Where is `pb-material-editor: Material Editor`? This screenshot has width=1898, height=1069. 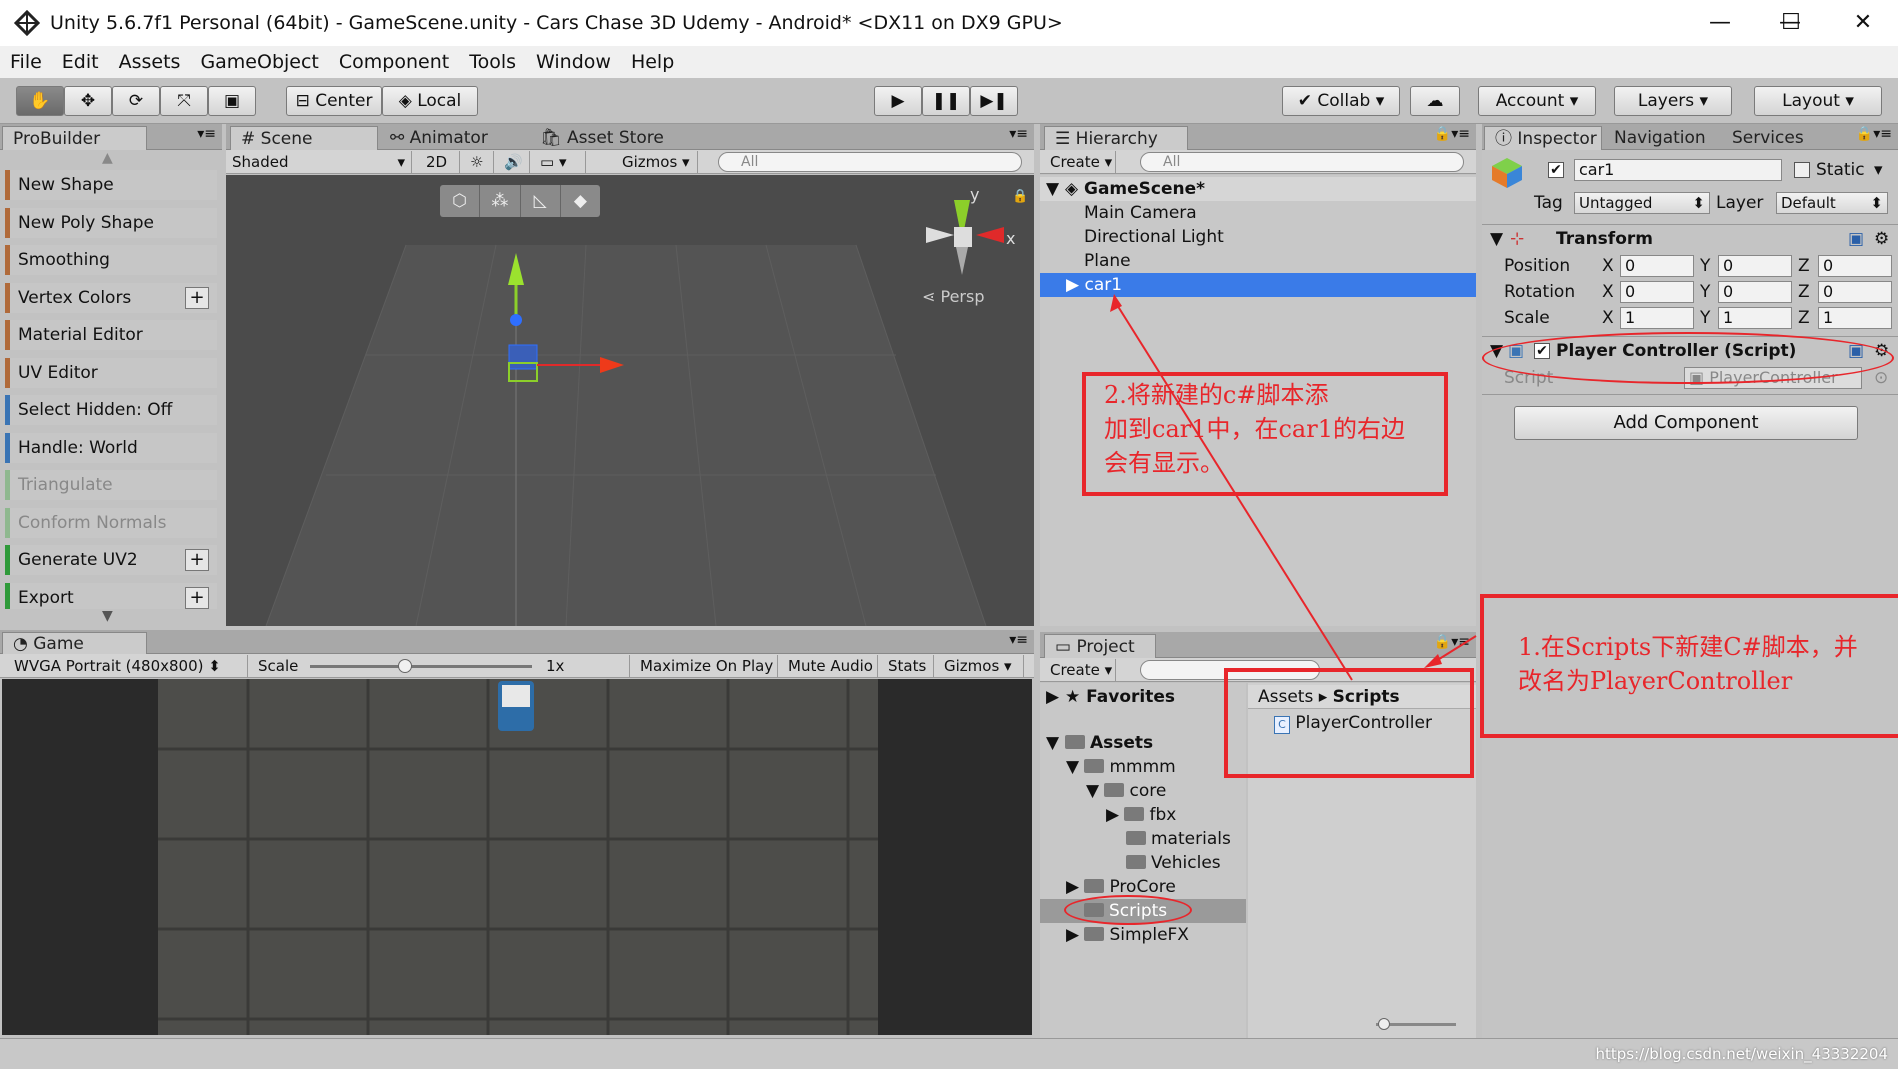
pb-material-editor: Material Editor is located at coordinates (111, 335).